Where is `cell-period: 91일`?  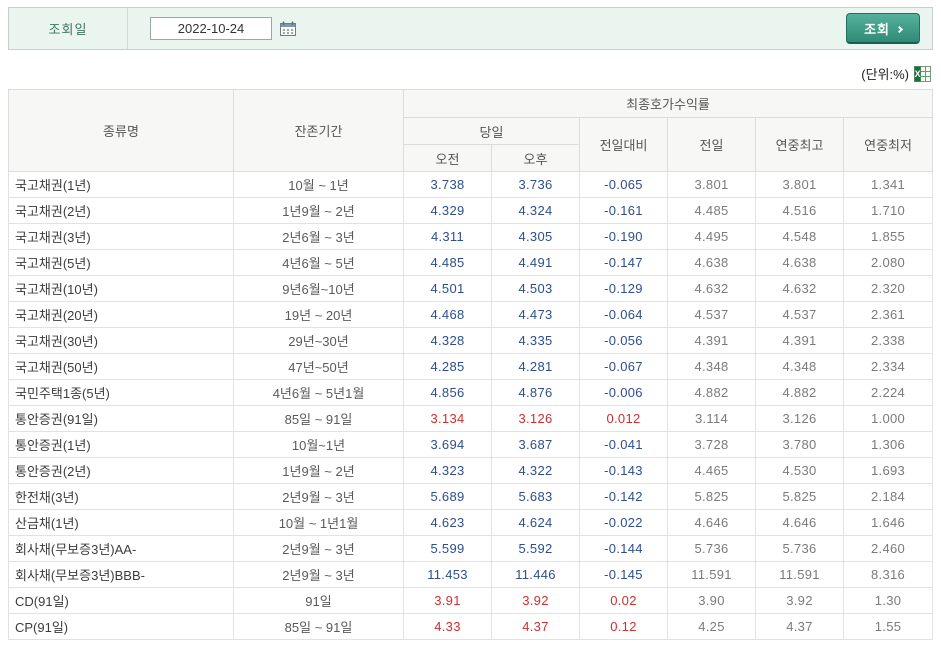
cell-period: 91일 is located at coordinates (318, 600).